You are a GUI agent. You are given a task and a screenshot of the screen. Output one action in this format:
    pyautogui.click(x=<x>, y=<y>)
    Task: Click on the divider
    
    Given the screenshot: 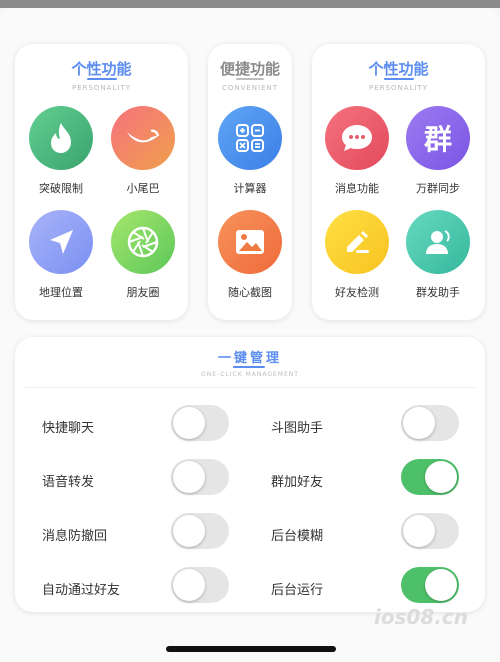 What is the action you would take?
    pyautogui.click(x=250, y=387)
    